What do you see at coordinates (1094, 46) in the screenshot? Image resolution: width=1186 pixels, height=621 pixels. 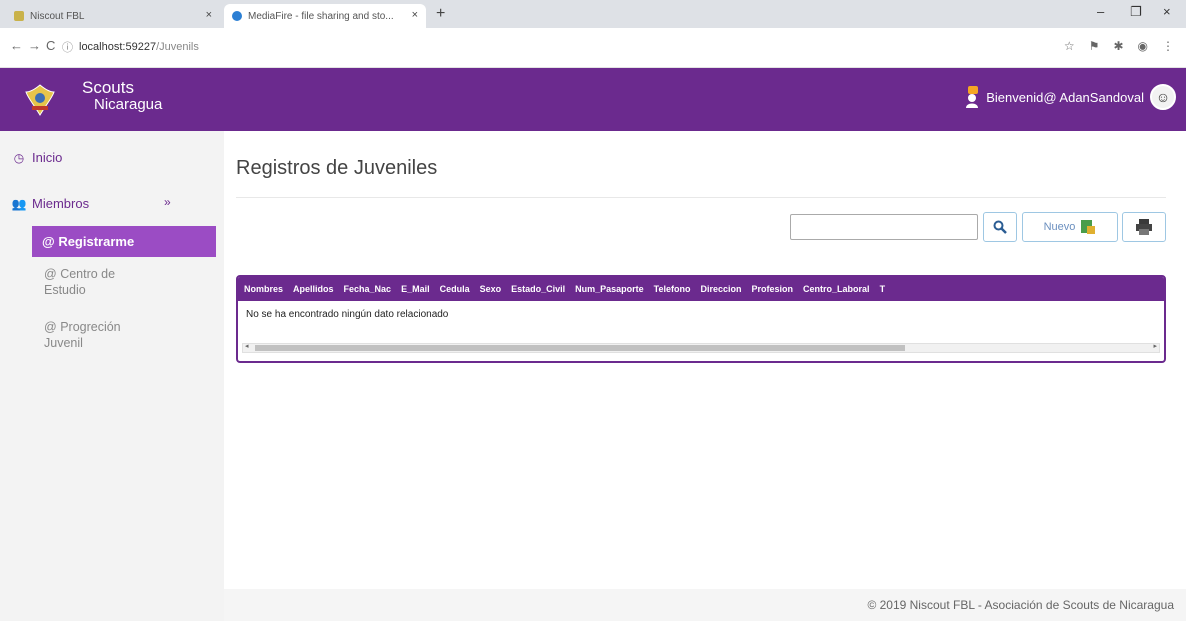 I see `extension-icon: ⚑` at bounding box center [1094, 46].